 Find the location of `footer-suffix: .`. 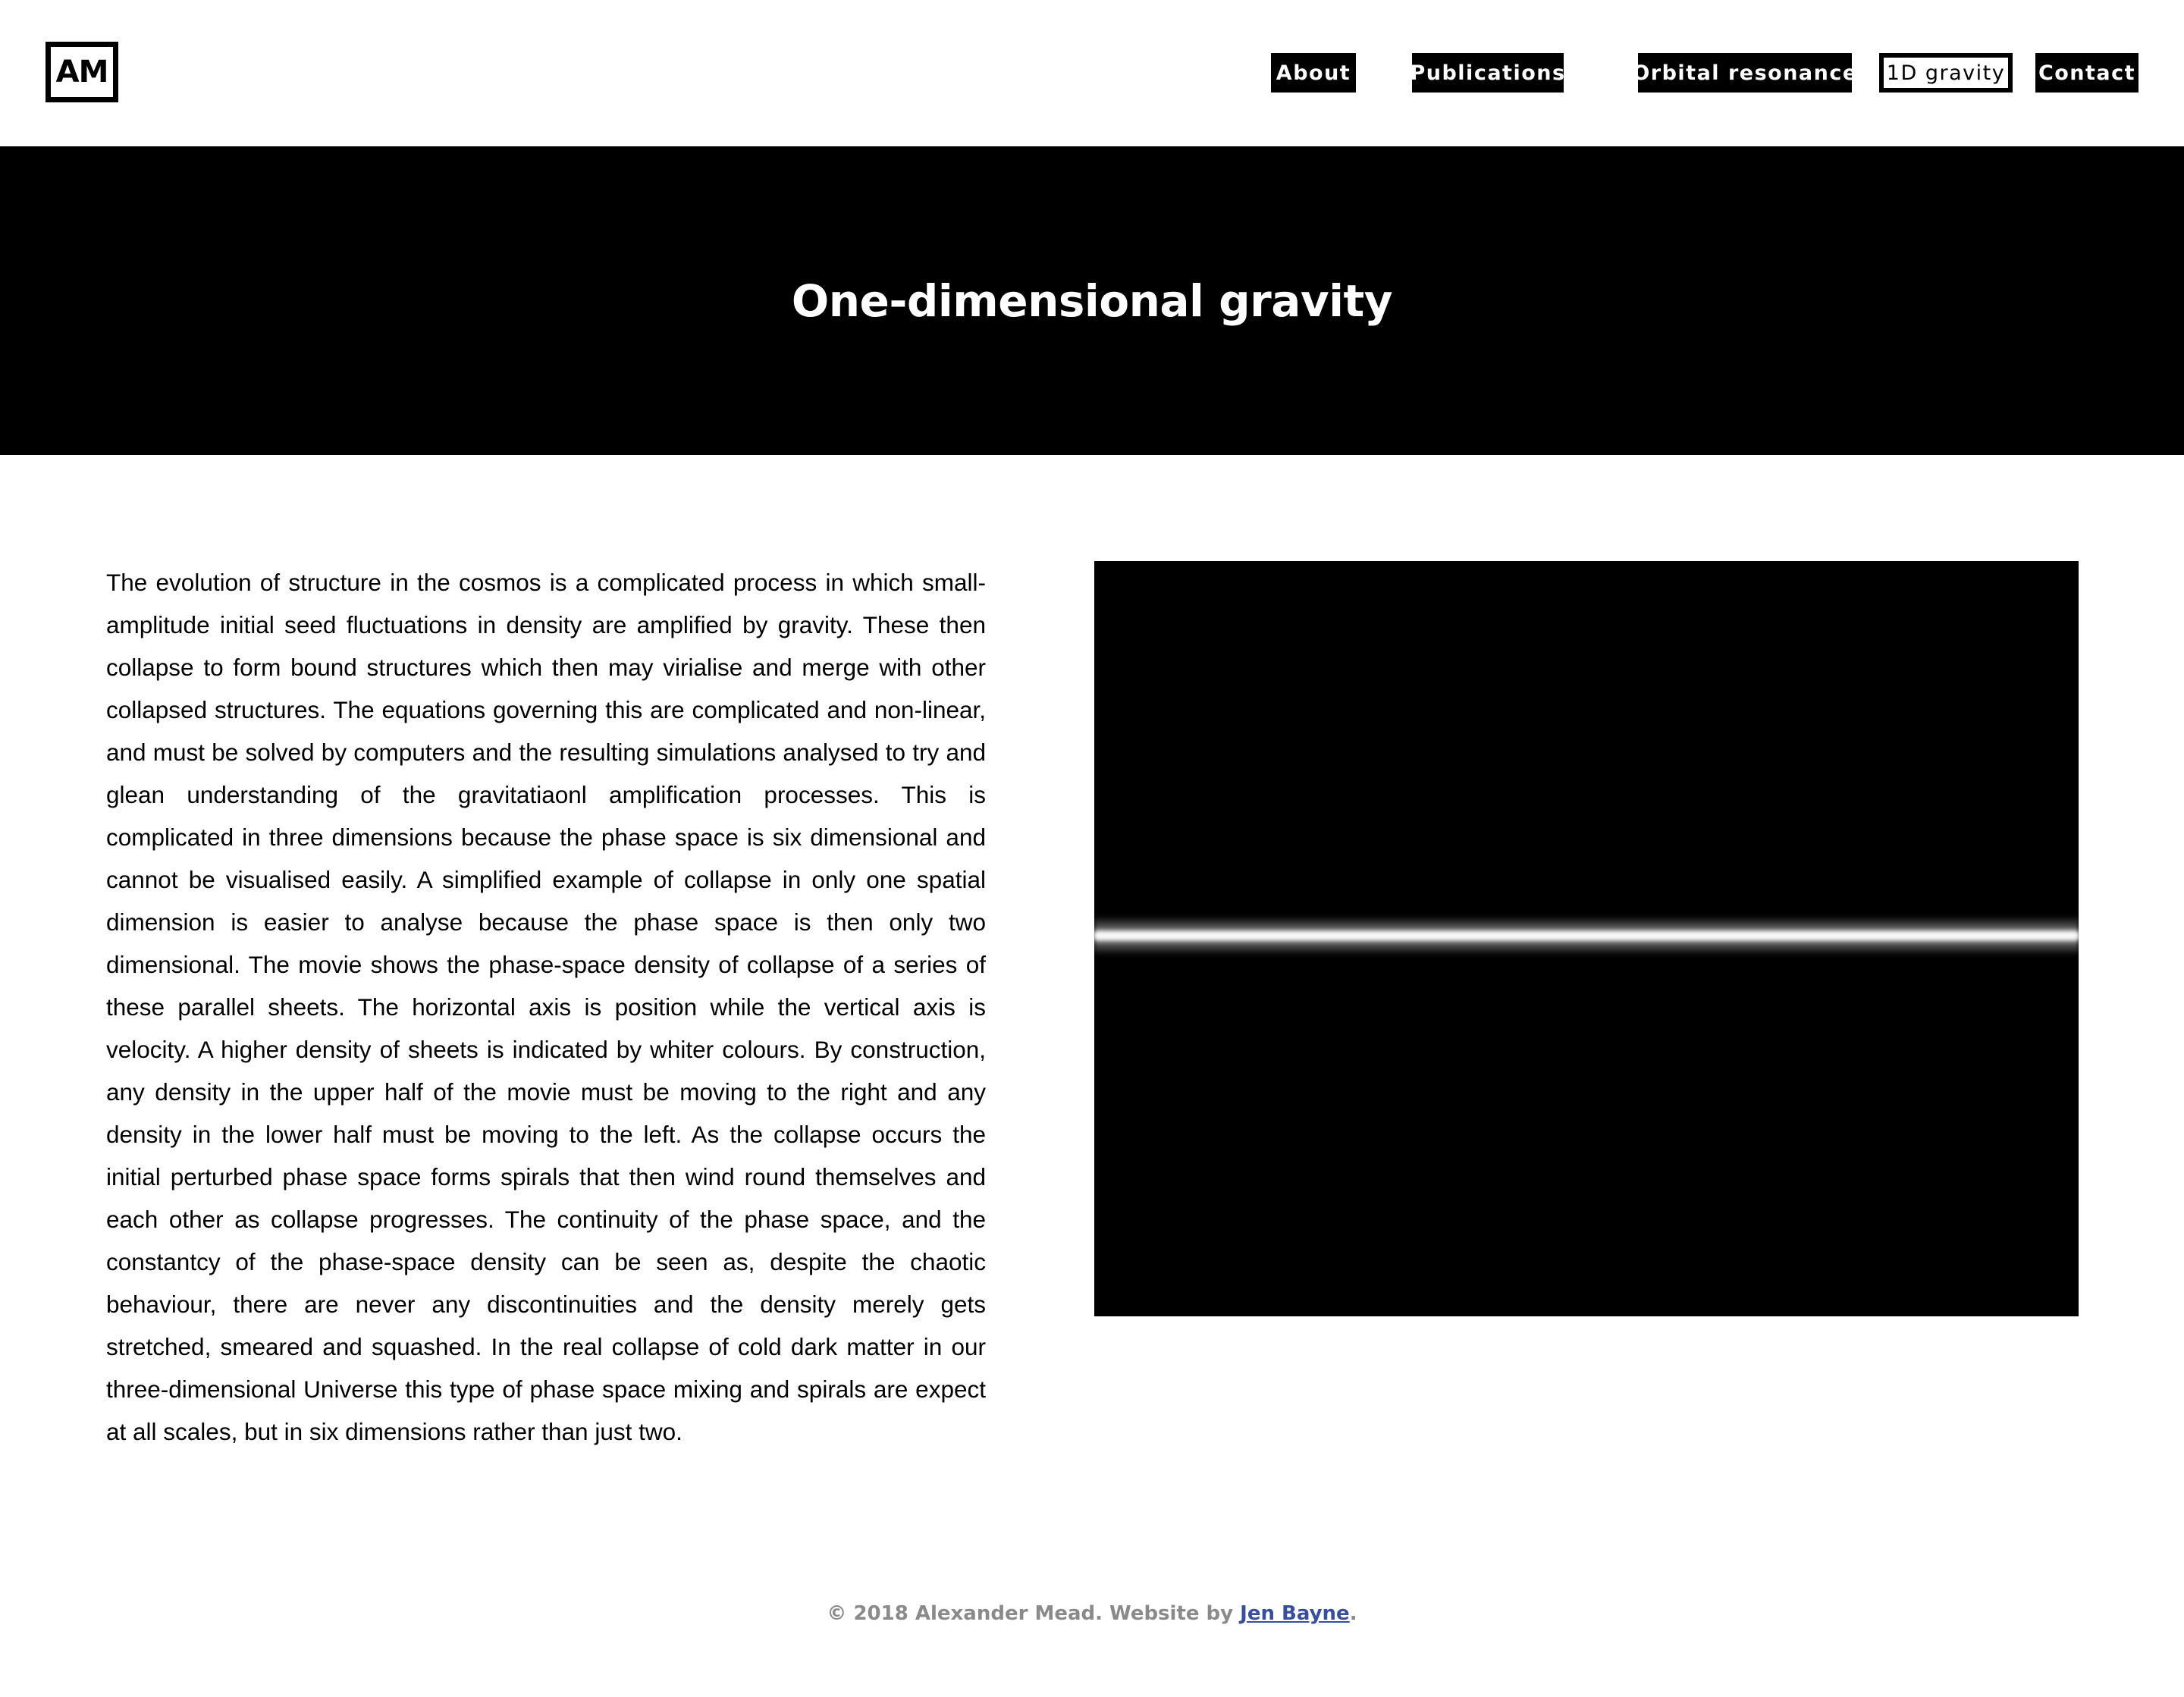

footer-suffix: . is located at coordinates (1353, 1613).